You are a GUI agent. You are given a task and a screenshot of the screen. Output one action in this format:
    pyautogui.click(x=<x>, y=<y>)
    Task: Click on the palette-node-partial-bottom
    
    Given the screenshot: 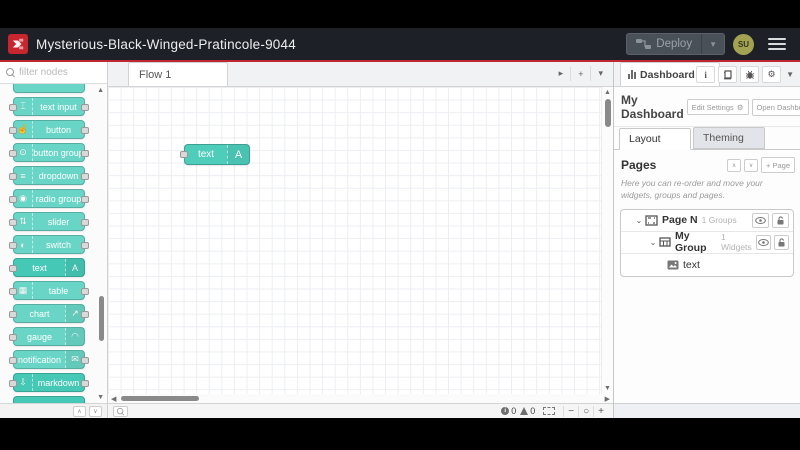 What is the action you would take?
    pyautogui.click(x=49, y=399)
    